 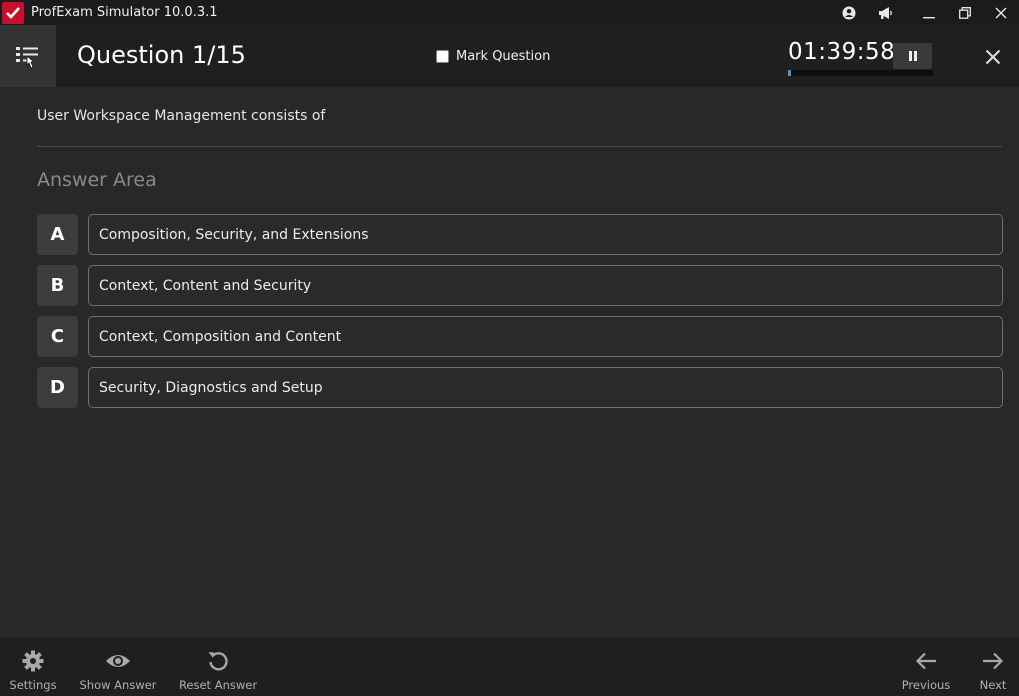 I want to click on arrow-left-icon, so click(x=926, y=661).